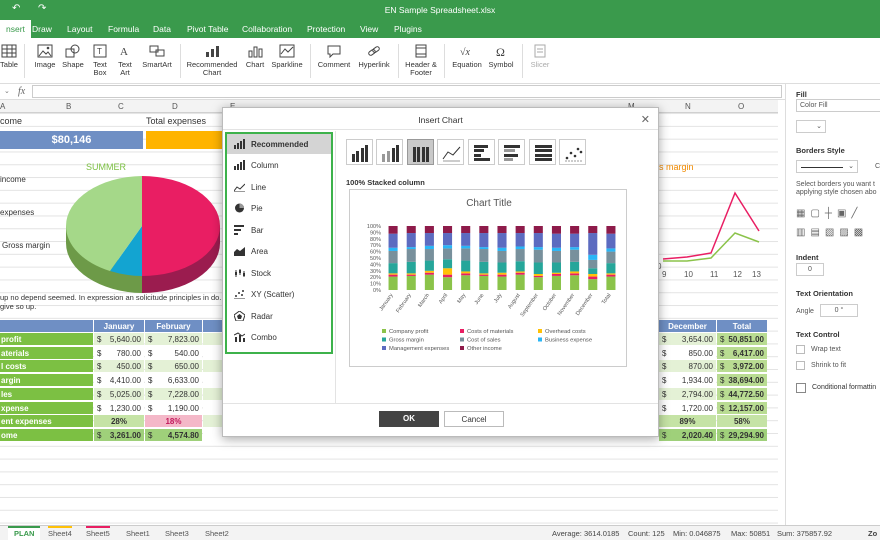 Image resolution: width=880 pixels, height=540 pixels. Describe the element at coordinates (387, 303) in the screenshot. I see `x-tick-label: January` at that location.